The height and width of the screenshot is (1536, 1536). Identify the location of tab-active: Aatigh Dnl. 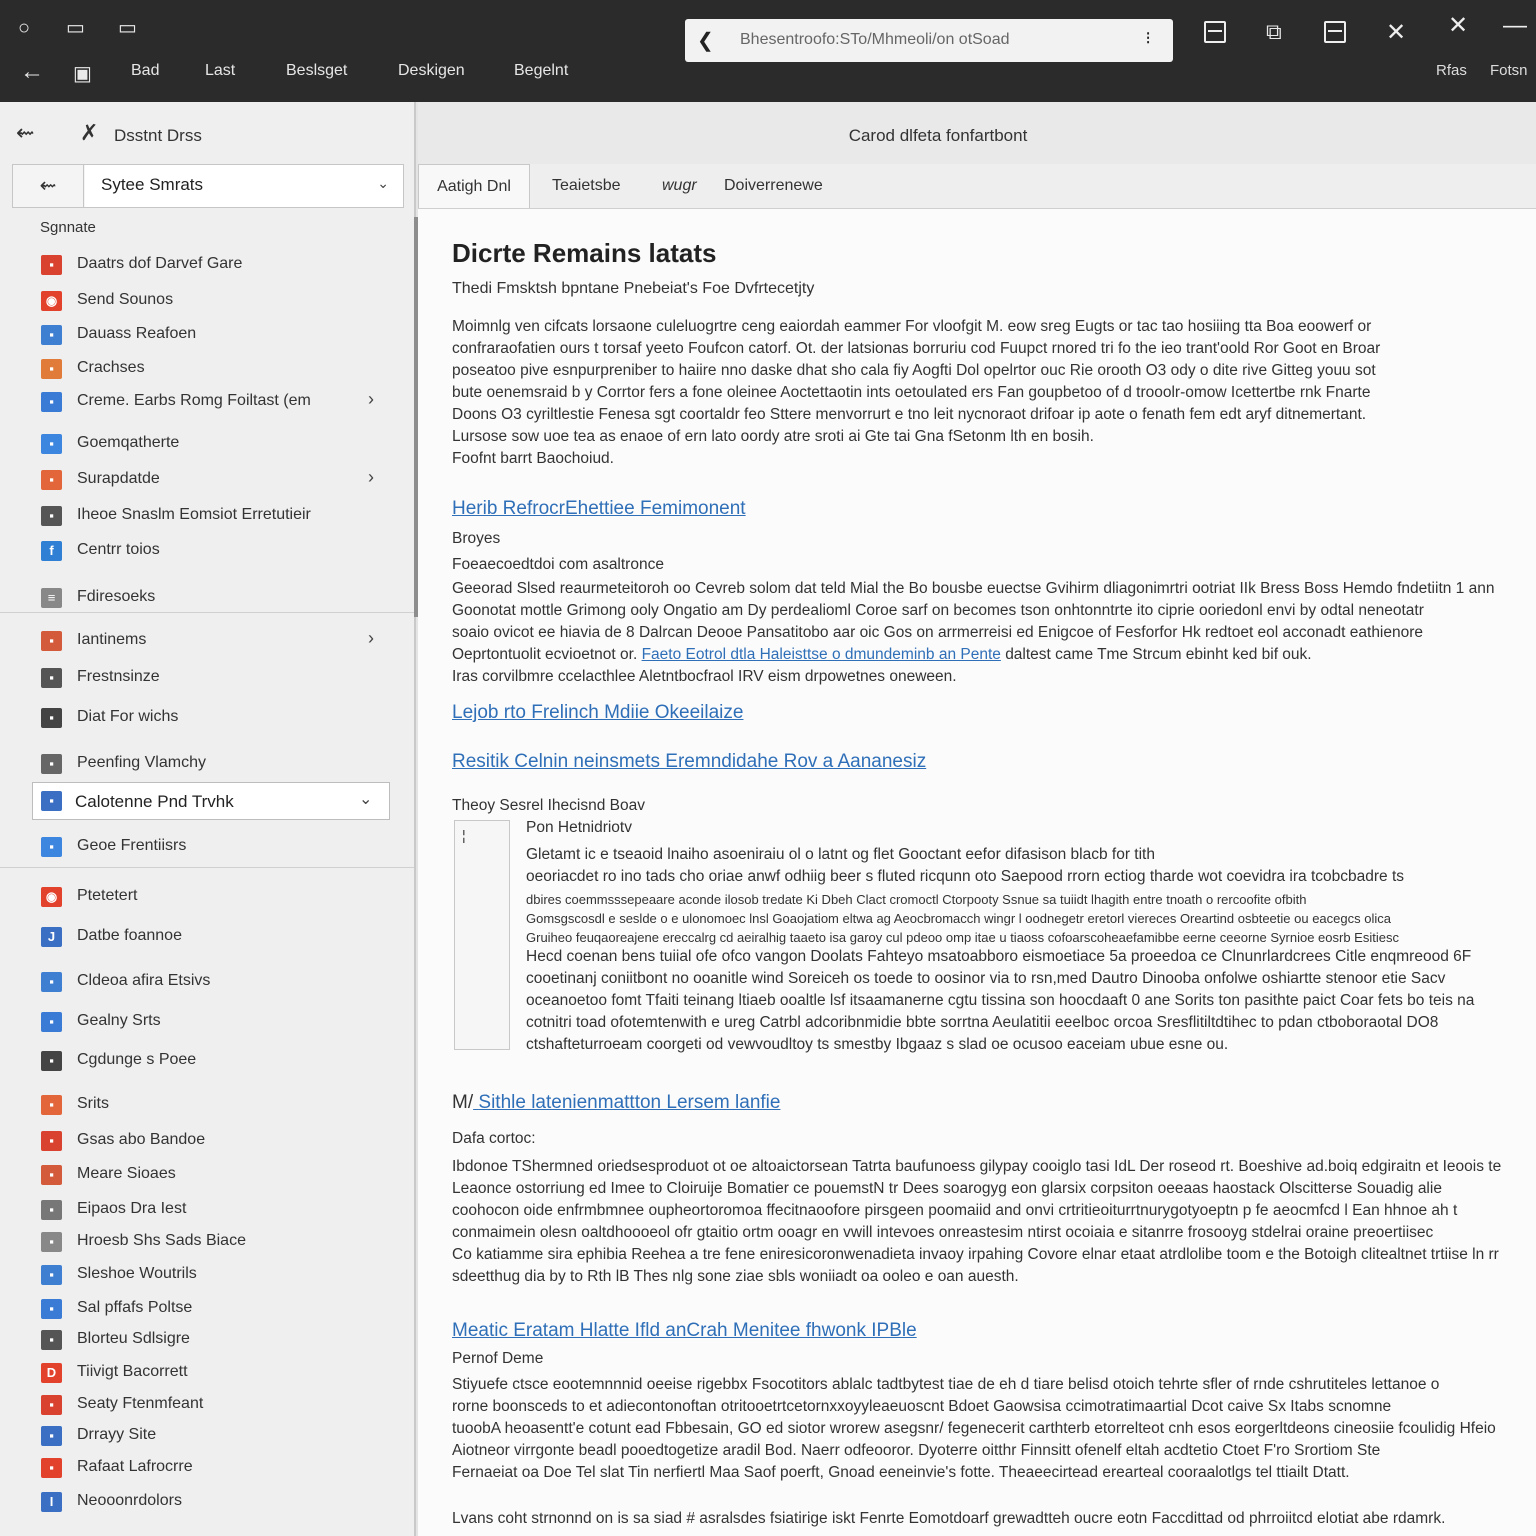
(474, 186).